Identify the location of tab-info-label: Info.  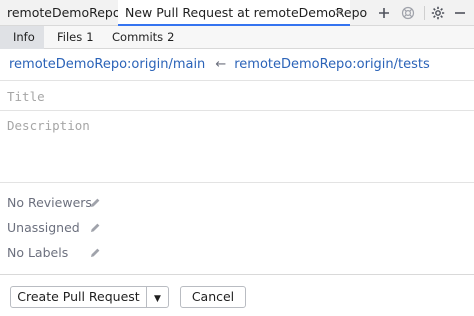
(24, 37).